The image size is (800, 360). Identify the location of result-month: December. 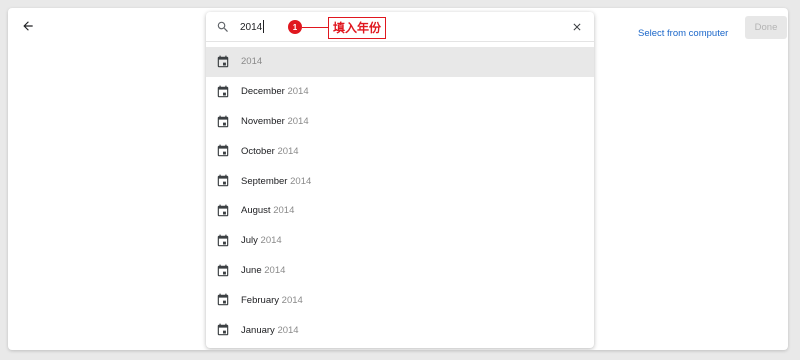
(263, 92).